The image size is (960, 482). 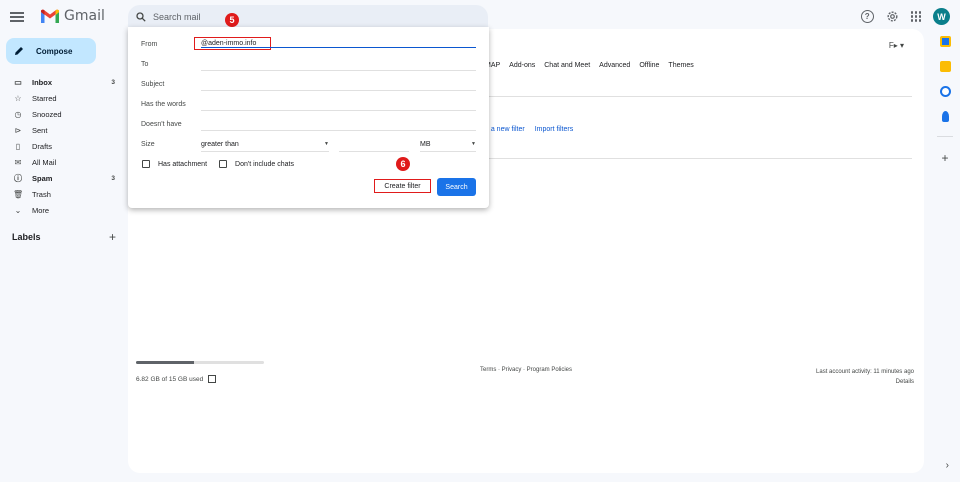 I want to click on from-field-underline, so click(x=338, y=47).